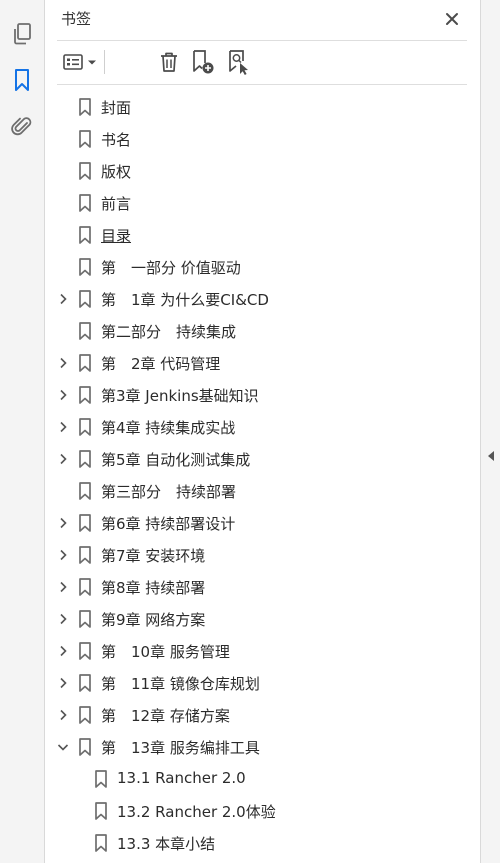  I want to click on bookmark-item: 第 13章 服务编排工具, so click(260, 747).